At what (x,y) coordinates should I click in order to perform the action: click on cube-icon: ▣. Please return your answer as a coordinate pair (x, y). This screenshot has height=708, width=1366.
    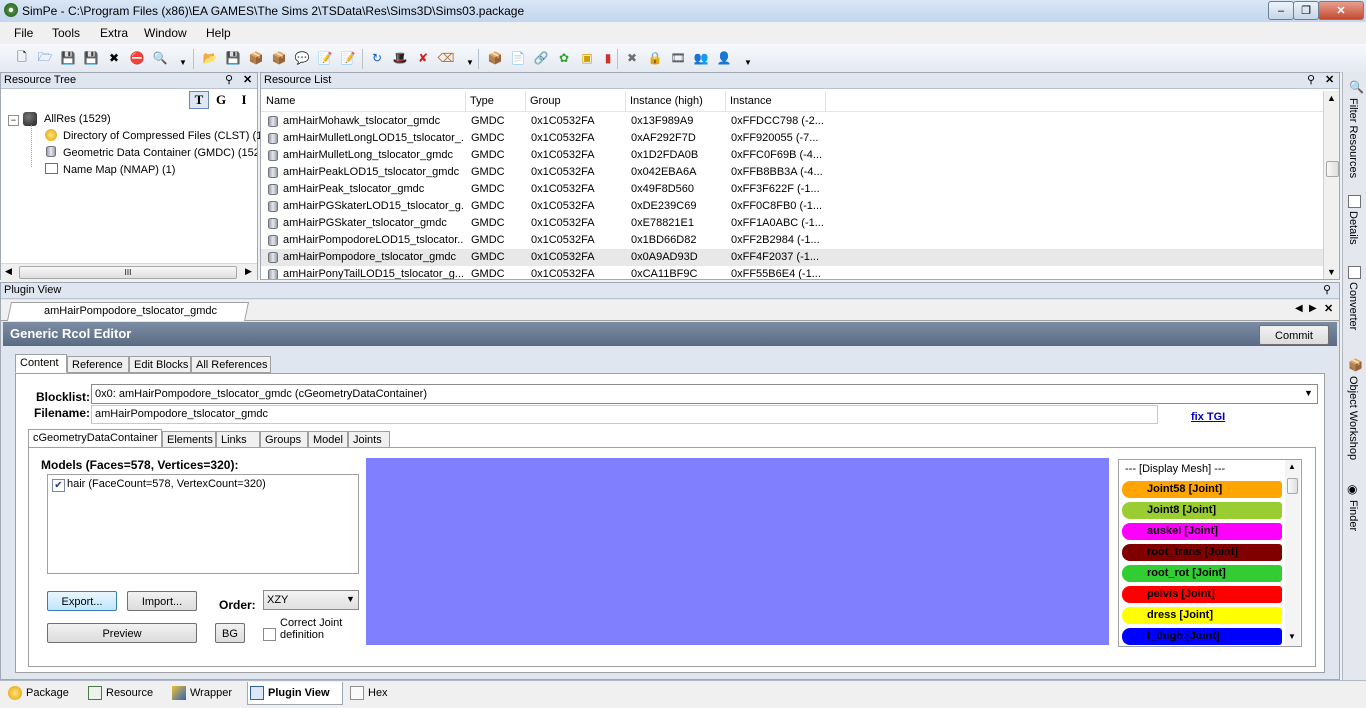
    Looking at the image, I should click on (587, 58).